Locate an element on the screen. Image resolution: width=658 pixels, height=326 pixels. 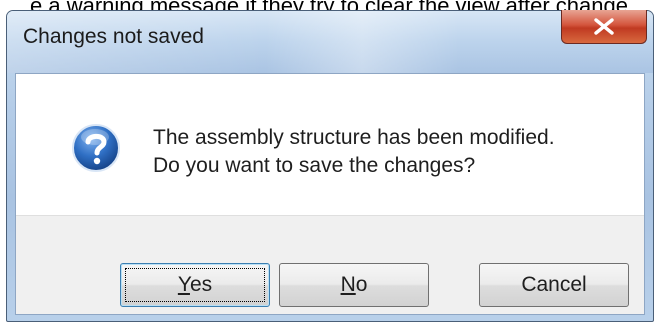
cancel-button: Cancel is located at coordinates (554, 285).